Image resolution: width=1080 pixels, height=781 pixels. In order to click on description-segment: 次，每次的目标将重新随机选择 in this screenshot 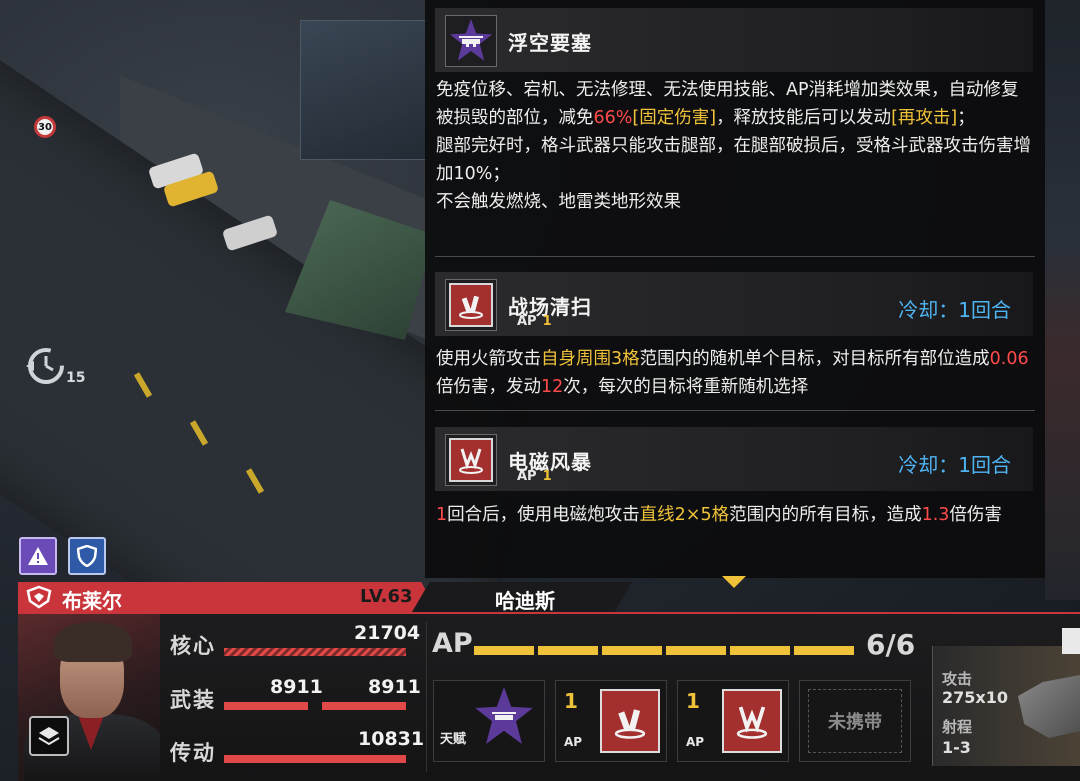, I will do `click(686, 387)`.